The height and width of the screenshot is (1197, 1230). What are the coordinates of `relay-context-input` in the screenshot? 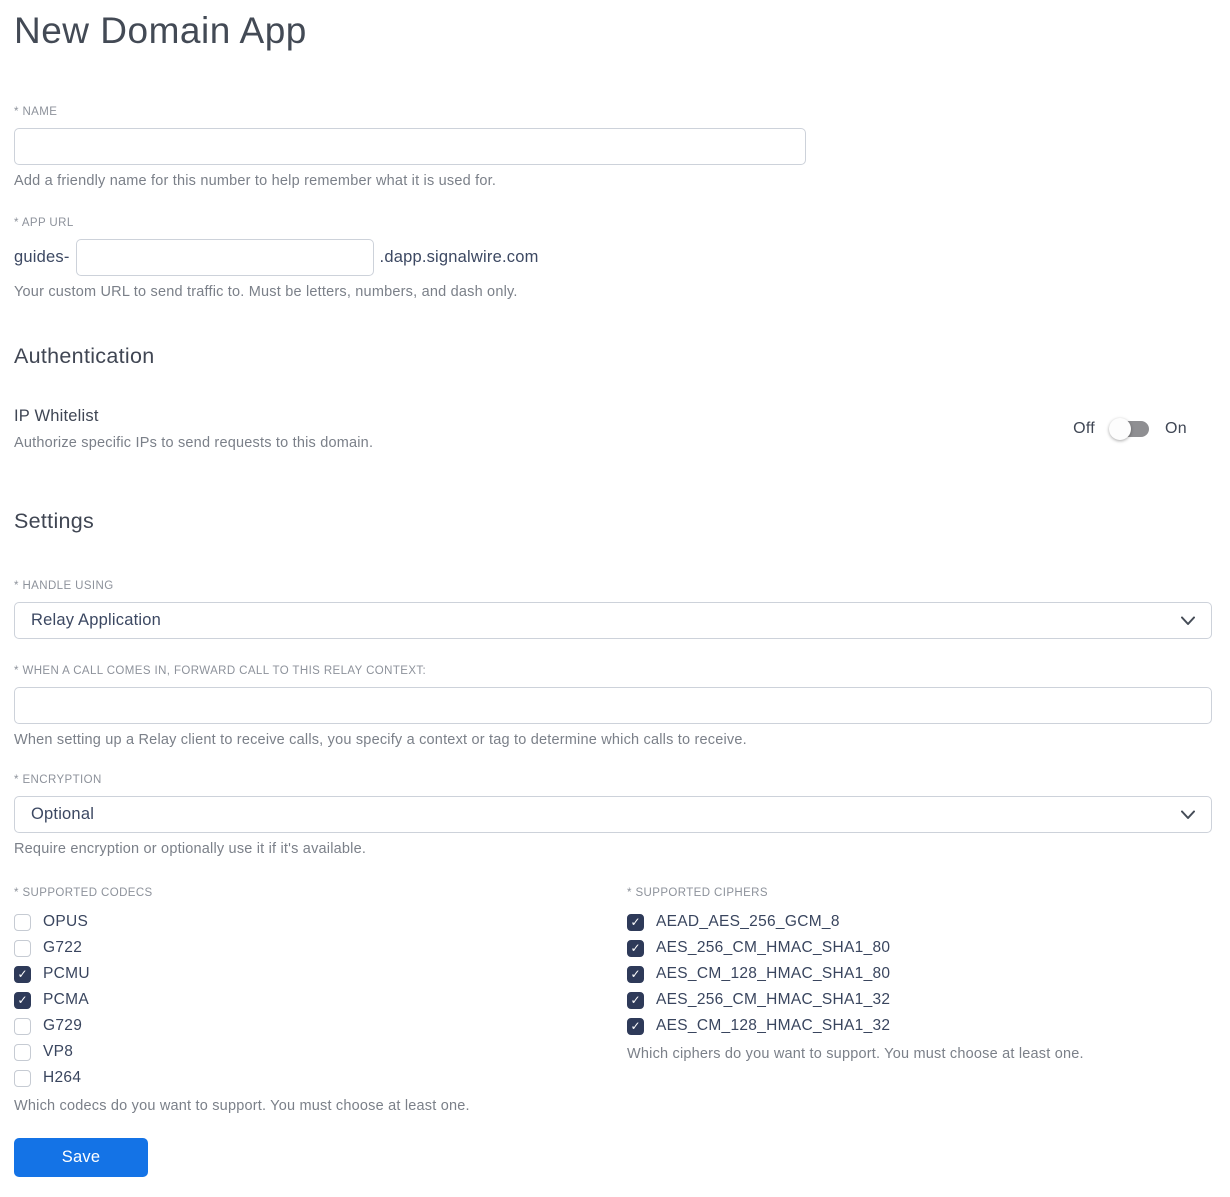 It's located at (613, 705).